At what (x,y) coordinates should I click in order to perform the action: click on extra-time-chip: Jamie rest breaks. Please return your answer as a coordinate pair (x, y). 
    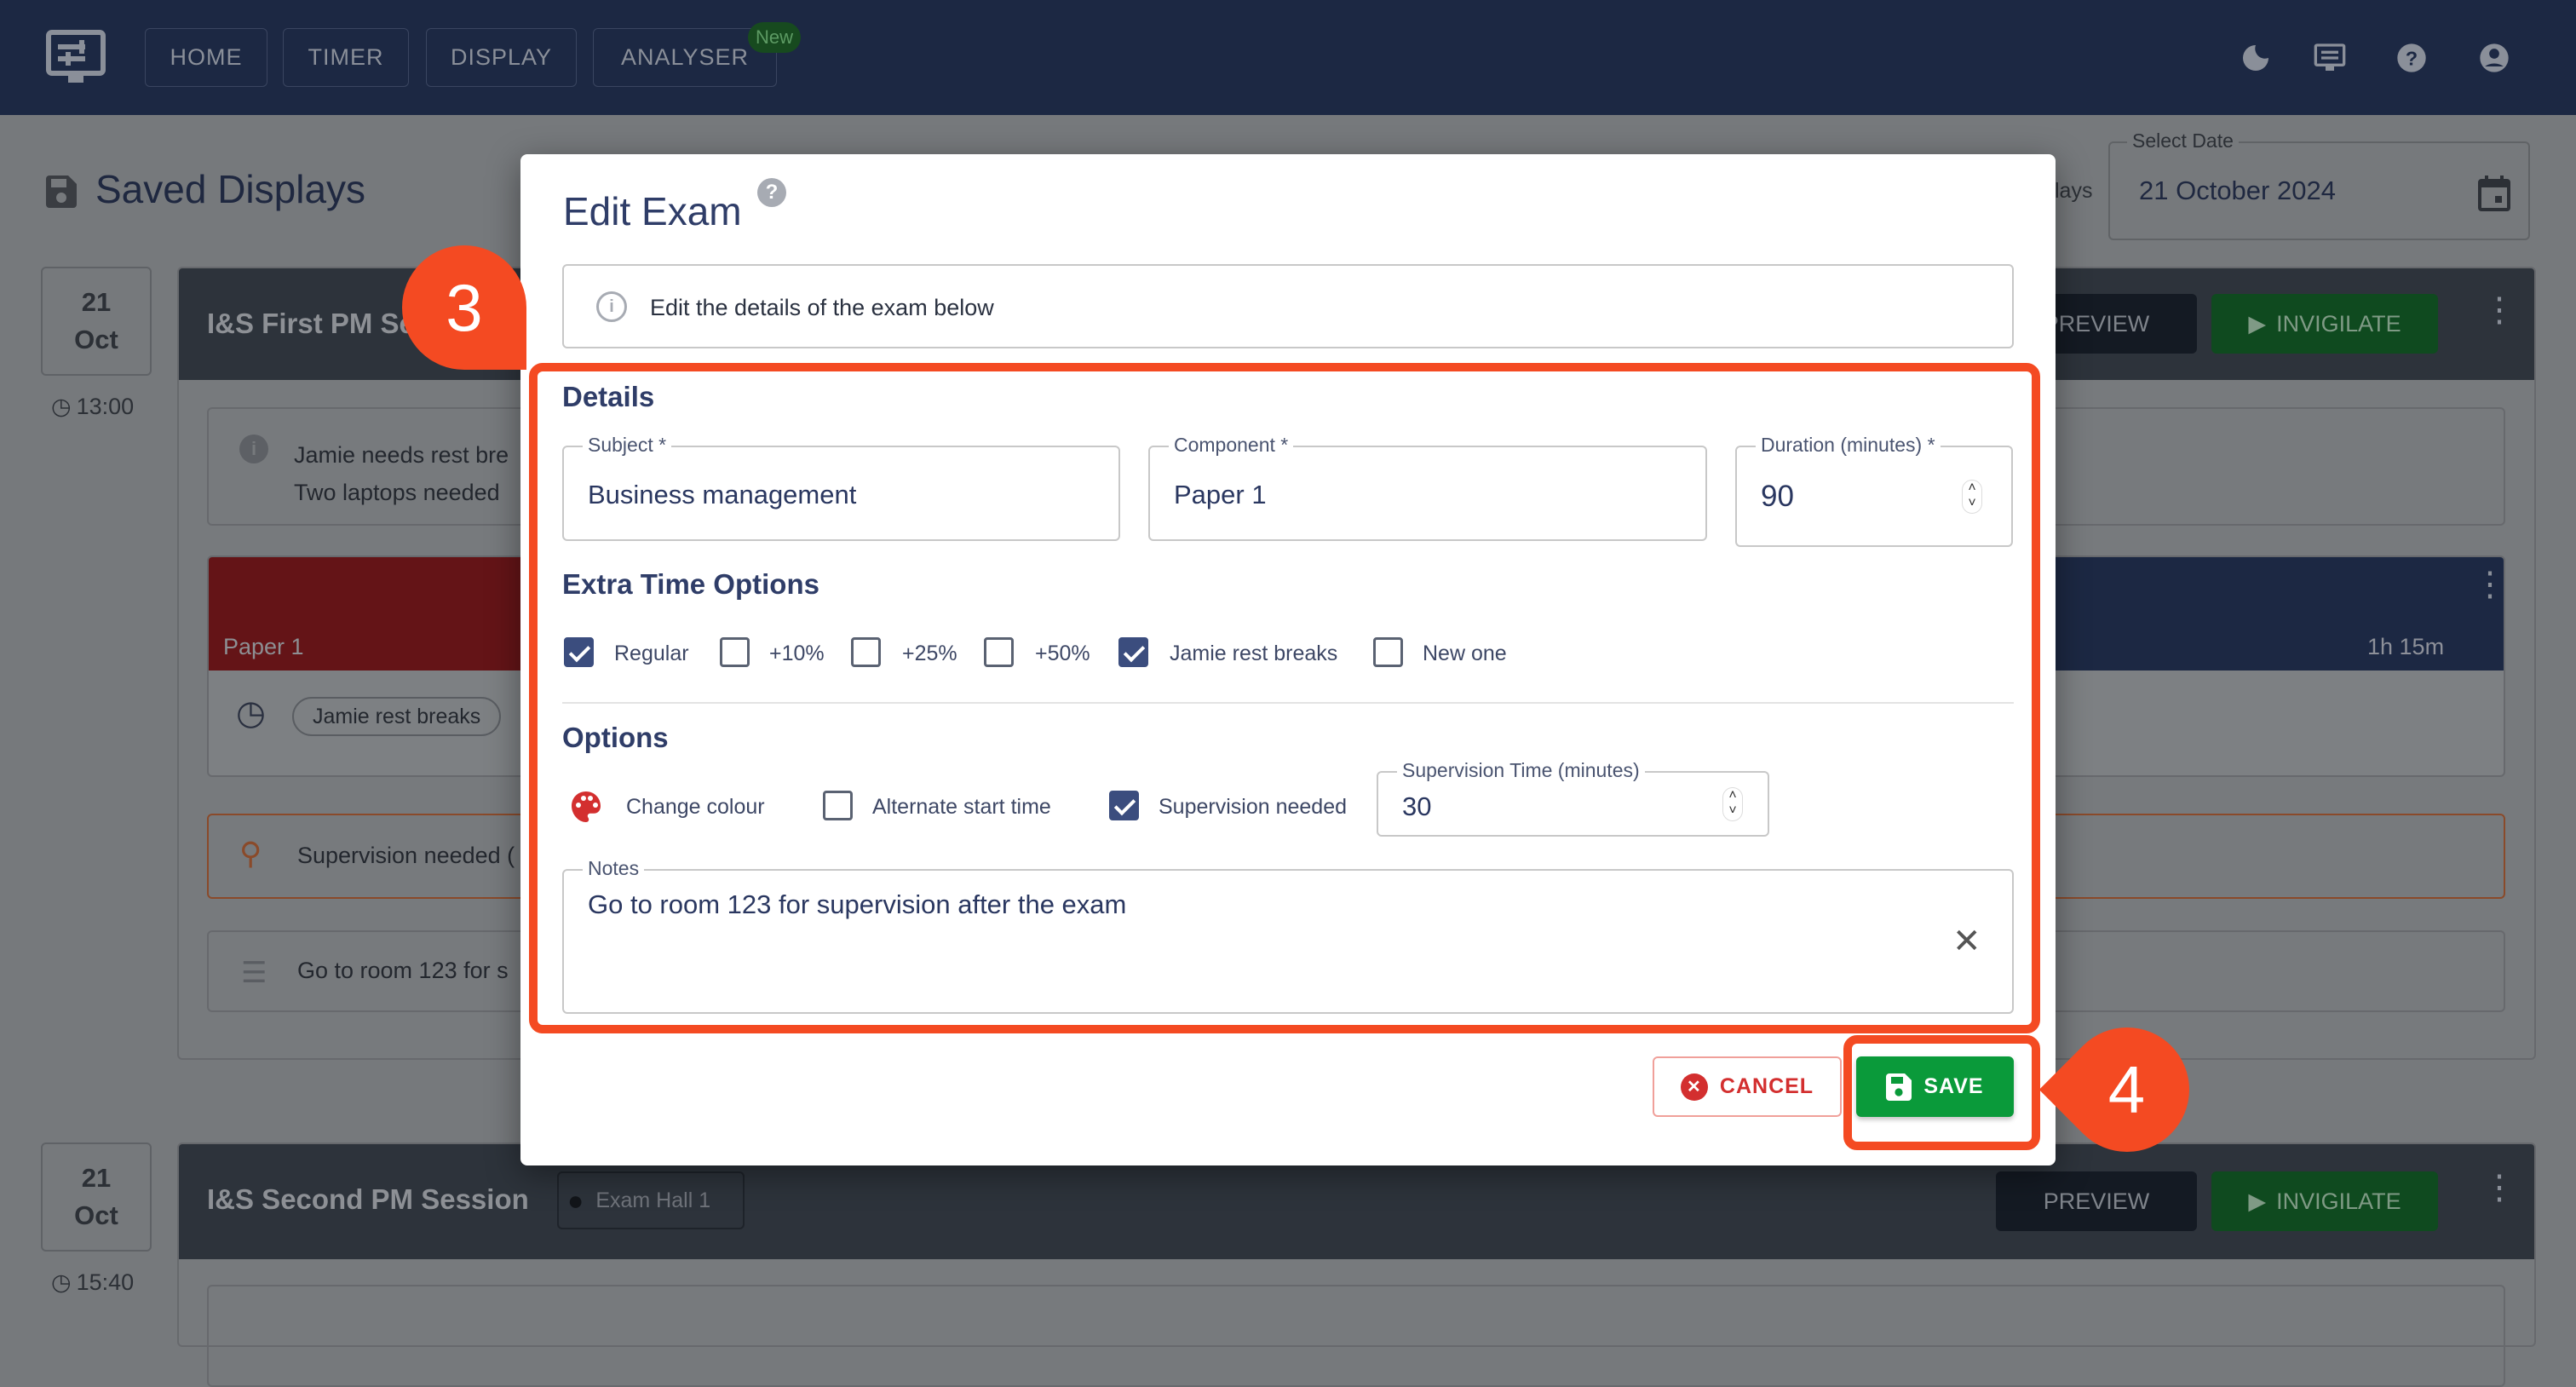
    Looking at the image, I should click on (397, 716).